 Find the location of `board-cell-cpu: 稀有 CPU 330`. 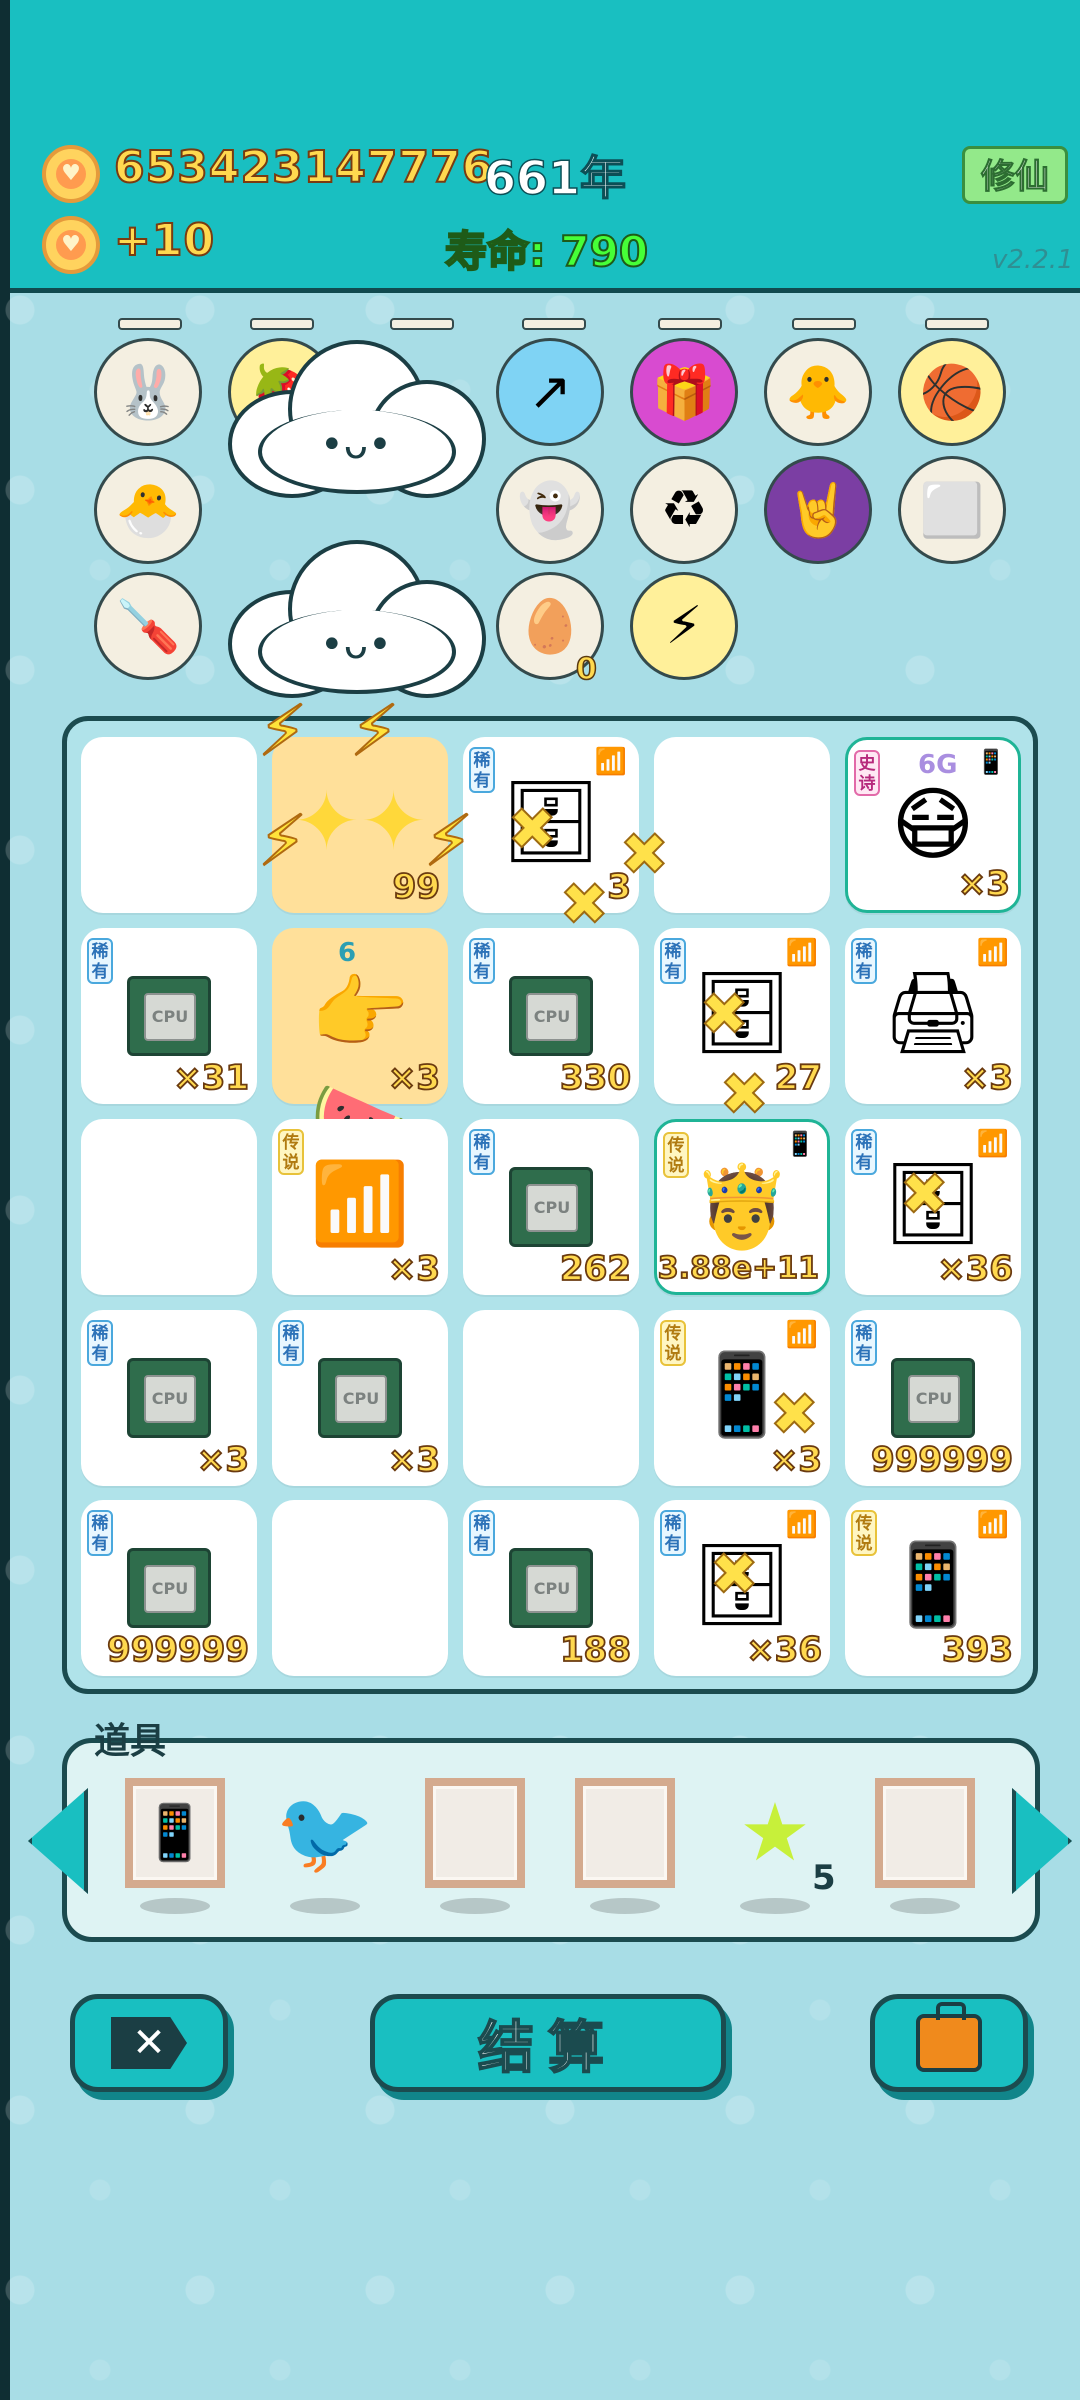

board-cell-cpu: 稀有 CPU 330 is located at coordinates (551, 1016).